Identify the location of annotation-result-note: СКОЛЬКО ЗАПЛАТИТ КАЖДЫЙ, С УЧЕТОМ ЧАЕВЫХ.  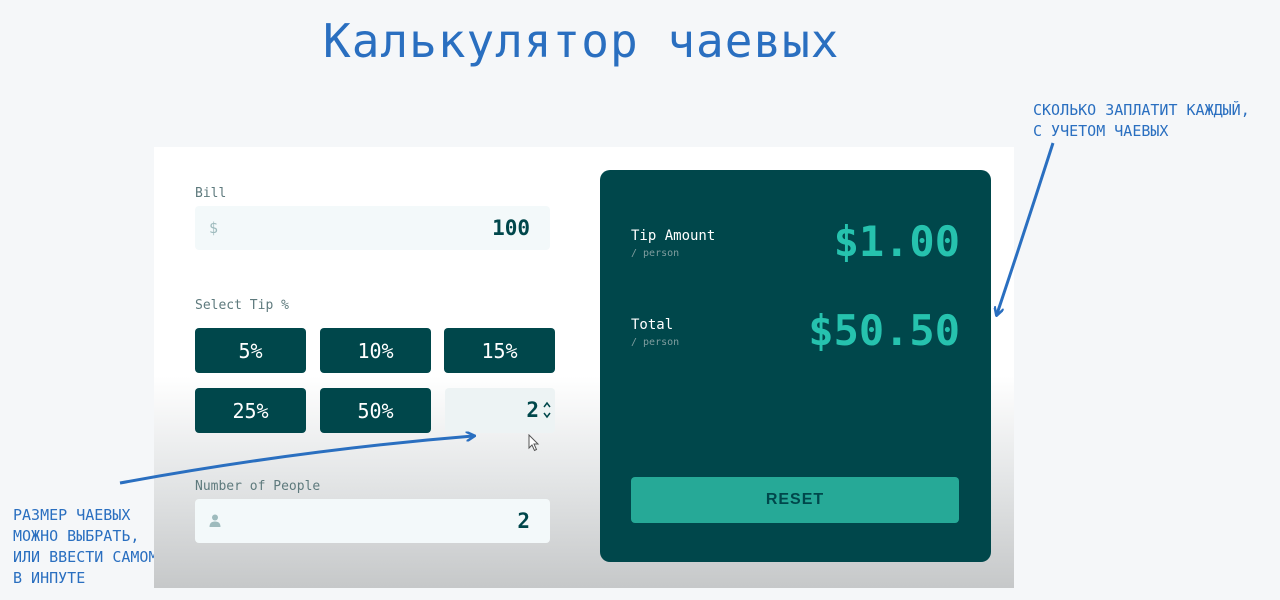
(1141, 120).